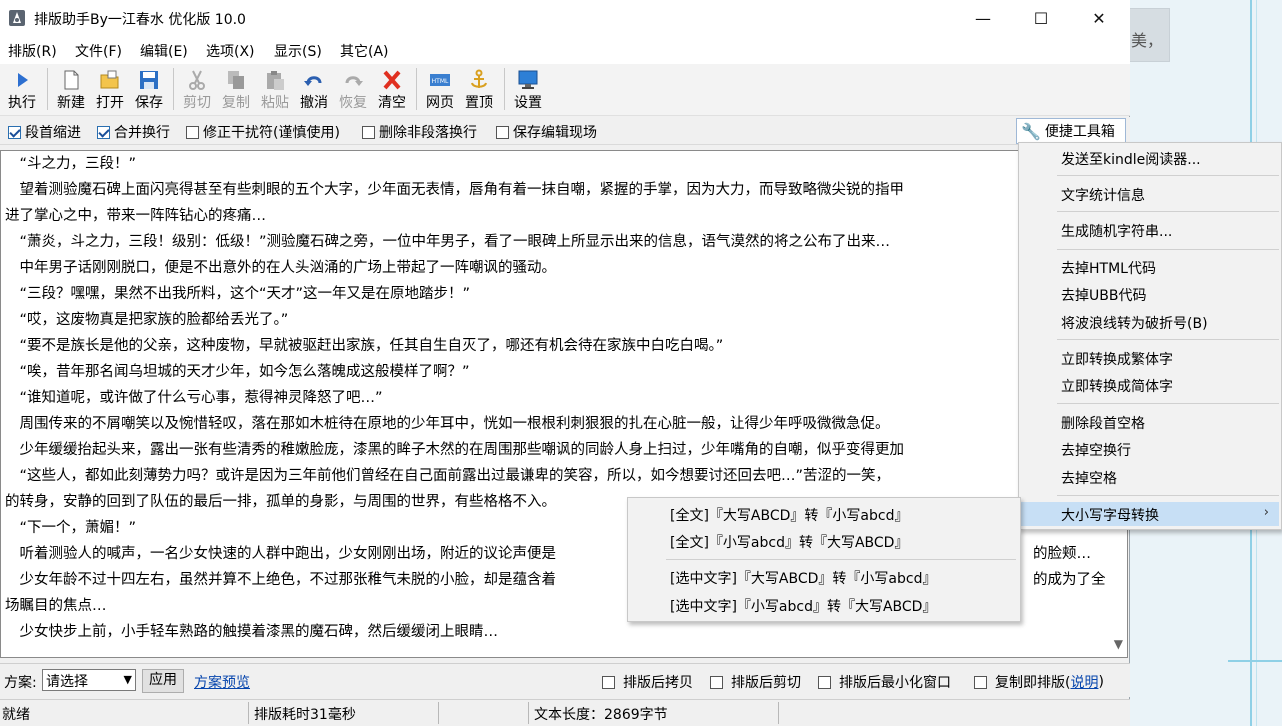 This screenshot has height=726, width=1282. Describe the element at coordinates (364, 51) in the screenshot. I see `menu-other: 其它(A)` at that location.